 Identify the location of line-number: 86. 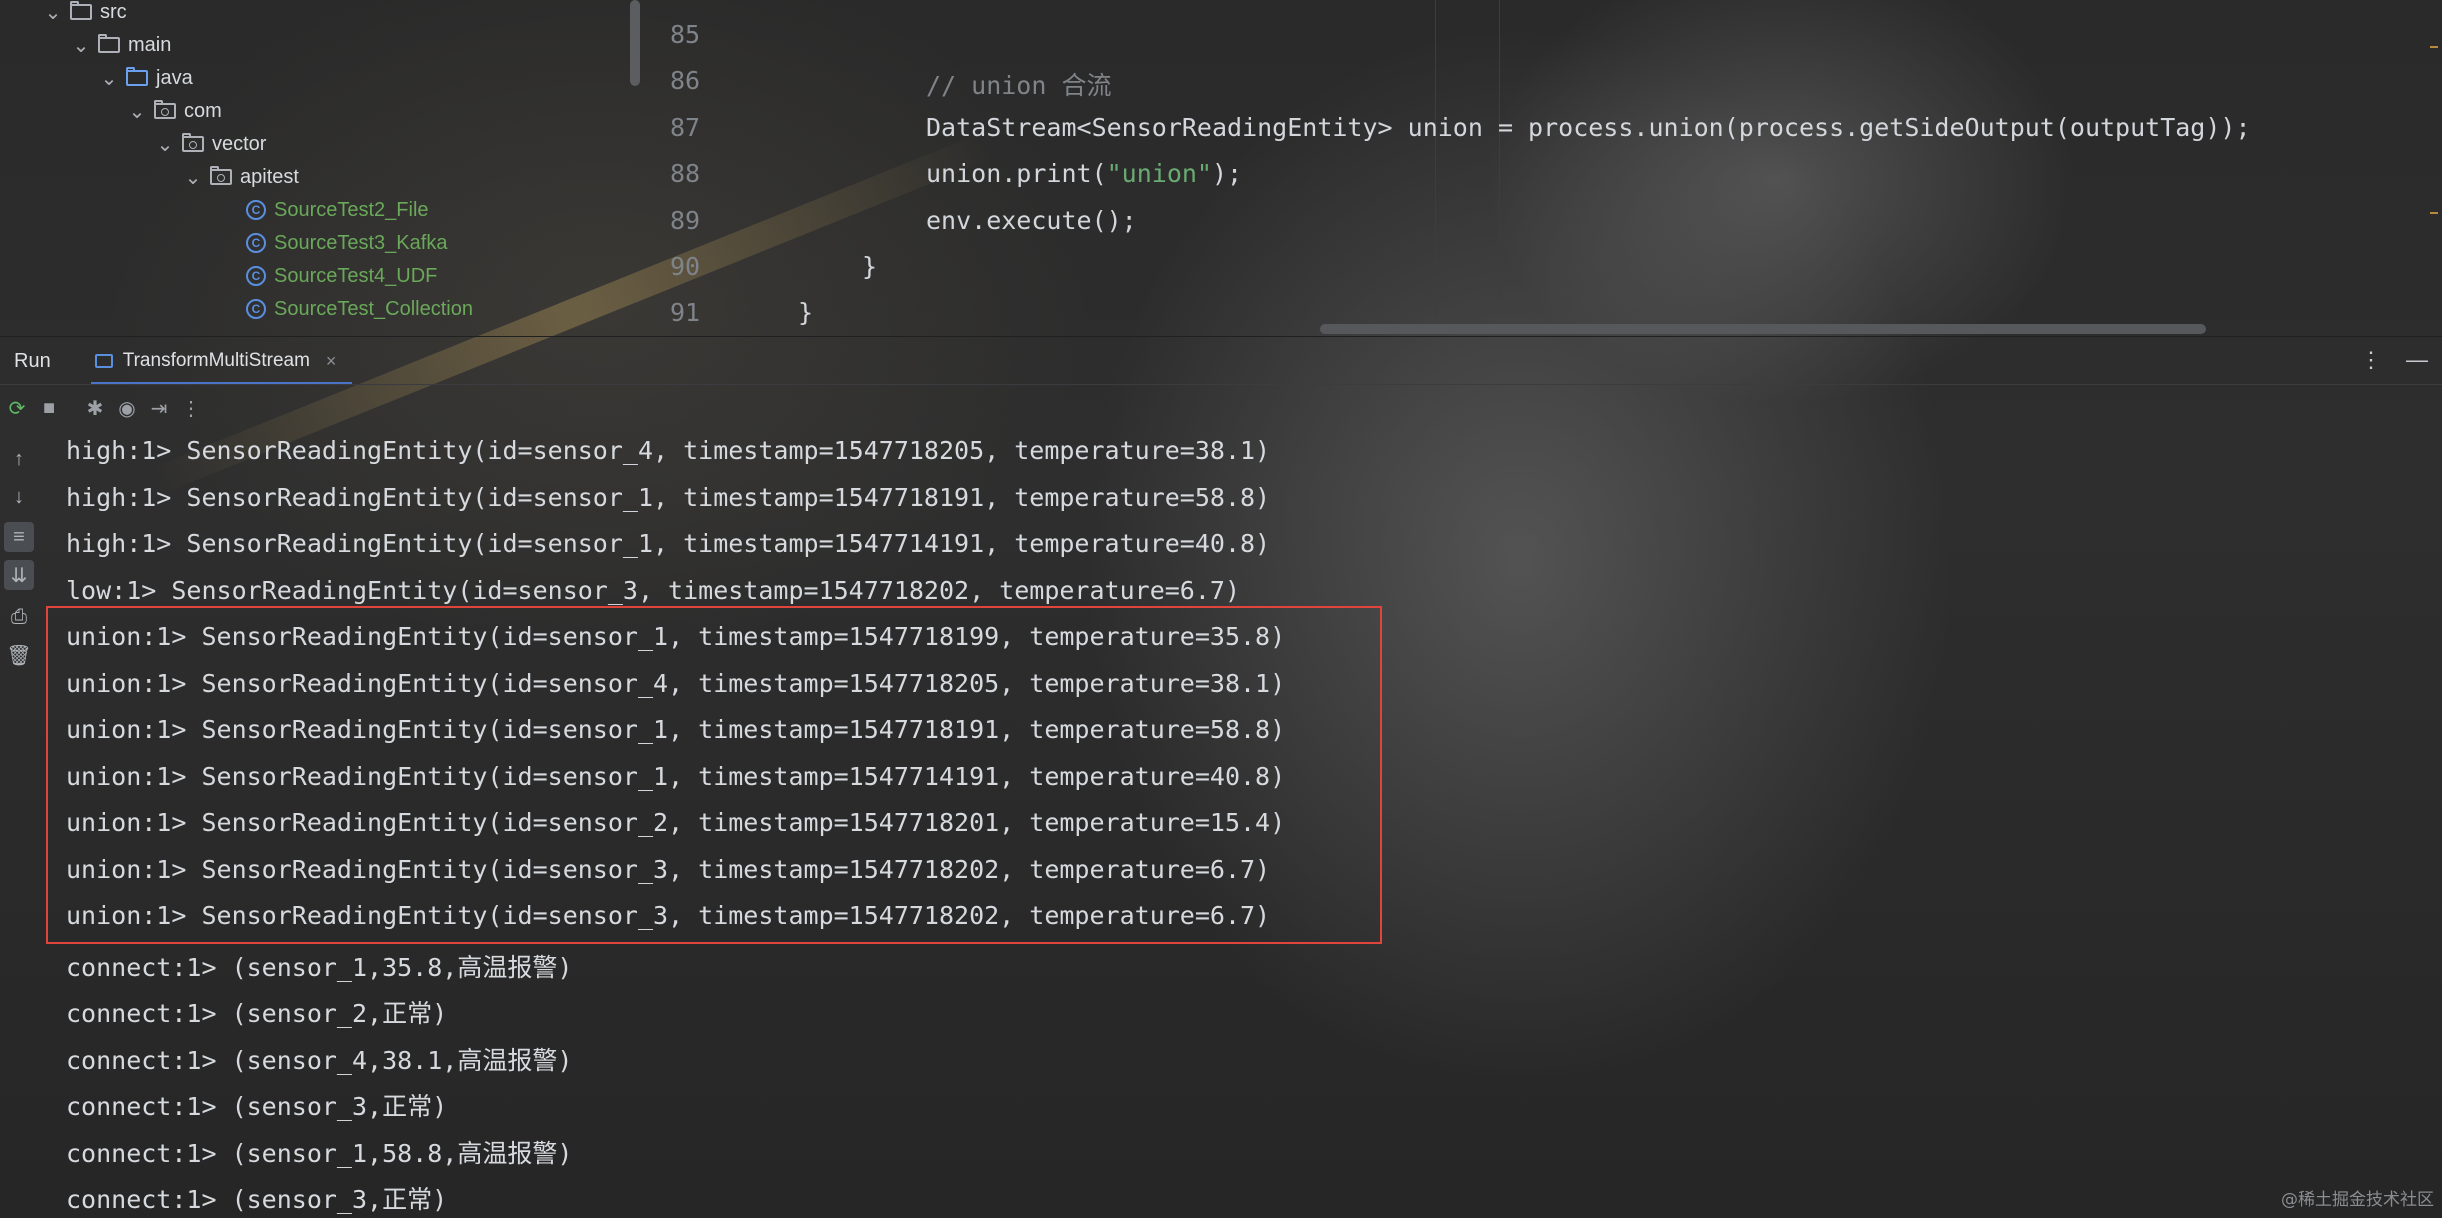
(685, 80).